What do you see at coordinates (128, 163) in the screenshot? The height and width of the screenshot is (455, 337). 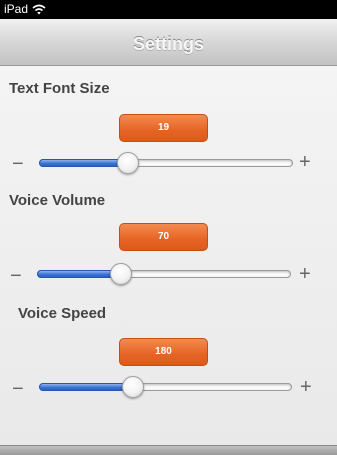 I see `font-size-slider-thumb` at bounding box center [128, 163].